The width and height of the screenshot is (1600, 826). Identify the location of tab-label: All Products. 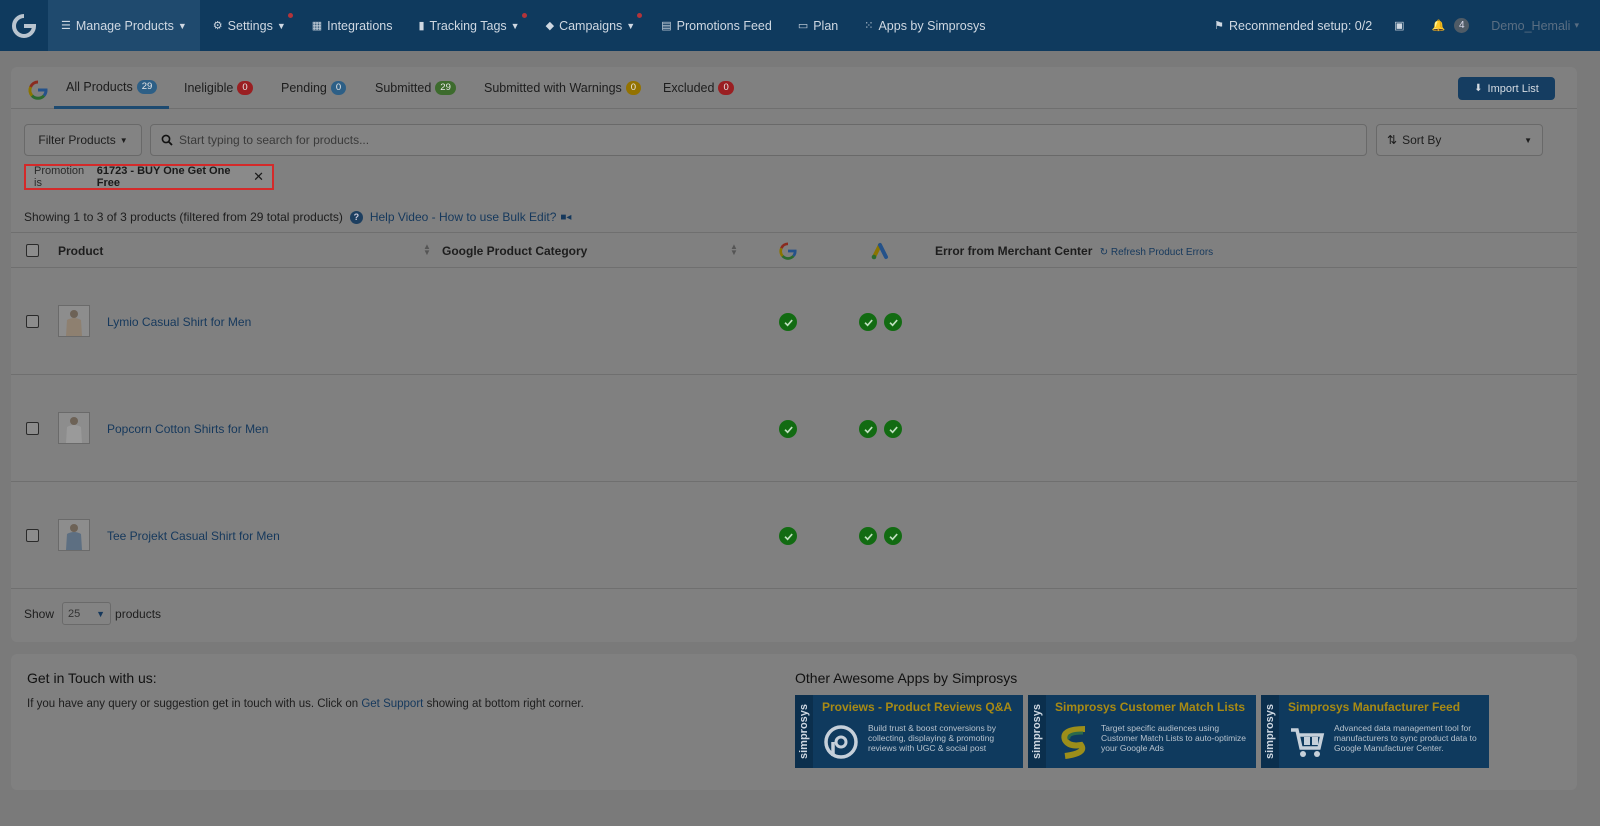
(99, 86).